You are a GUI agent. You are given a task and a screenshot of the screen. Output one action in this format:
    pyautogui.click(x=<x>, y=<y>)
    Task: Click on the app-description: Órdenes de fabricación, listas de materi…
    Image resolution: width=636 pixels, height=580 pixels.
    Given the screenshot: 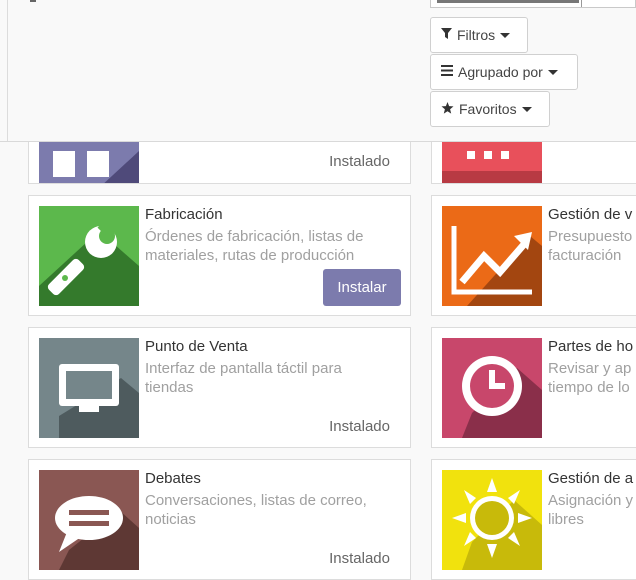 What is the action you would take?
    pyautogui.click(x=254, y=246)
    